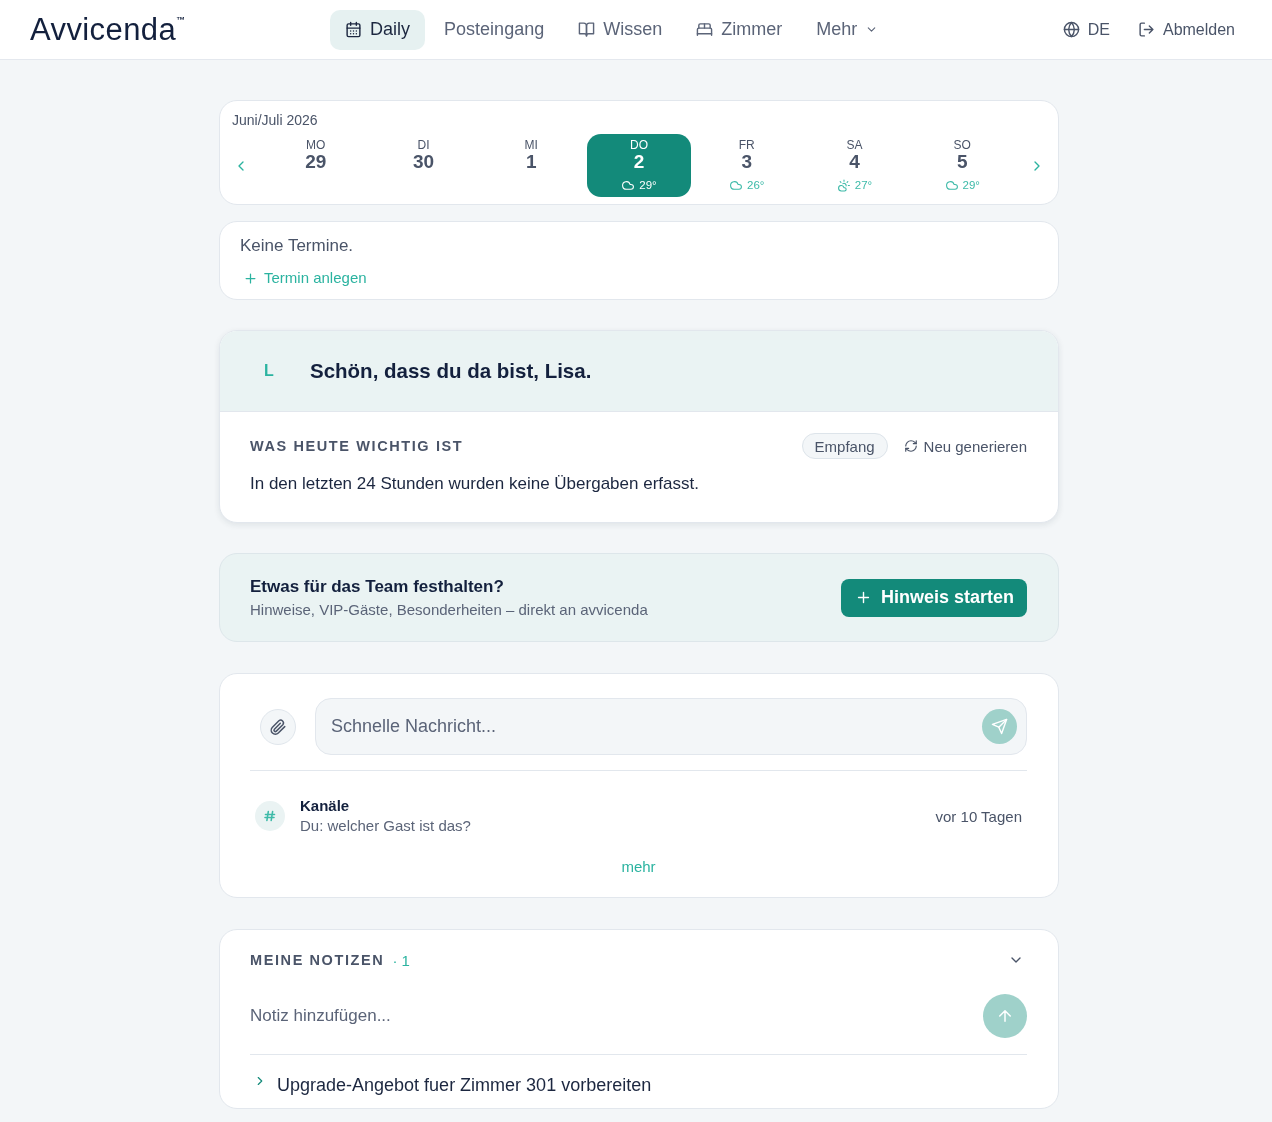 The image size is (1272, 1122). What do you see at coordinates (378, 29) in the screenshot?
I see `nav-tab: Daily` at bounding box center [378, 29].